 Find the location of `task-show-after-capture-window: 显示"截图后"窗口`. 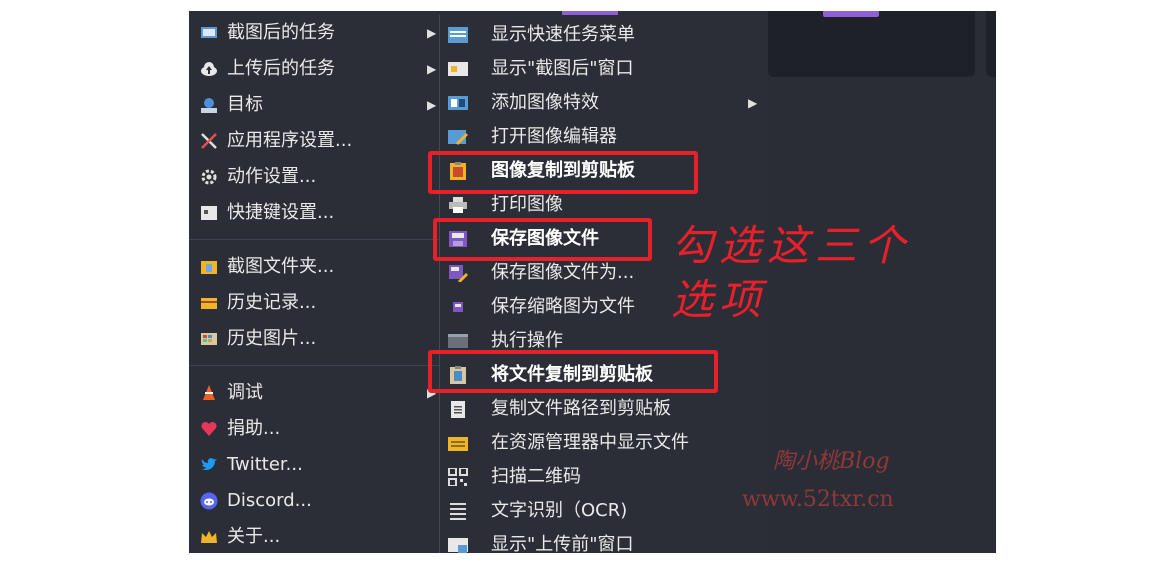

task-show-after-capture-window: 显示"截图后"窗口 is located at coordinates (604, 69).